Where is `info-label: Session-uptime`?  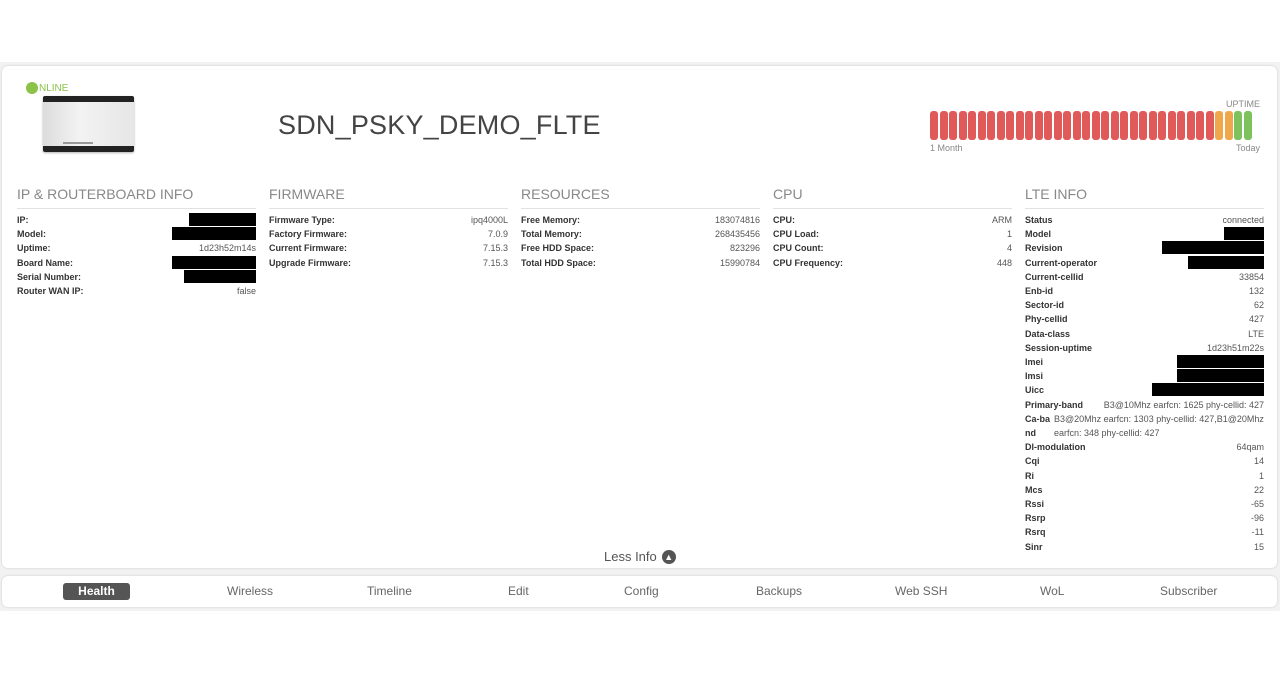 info-label: Session-uptime is located at coordinates (1059, 347).